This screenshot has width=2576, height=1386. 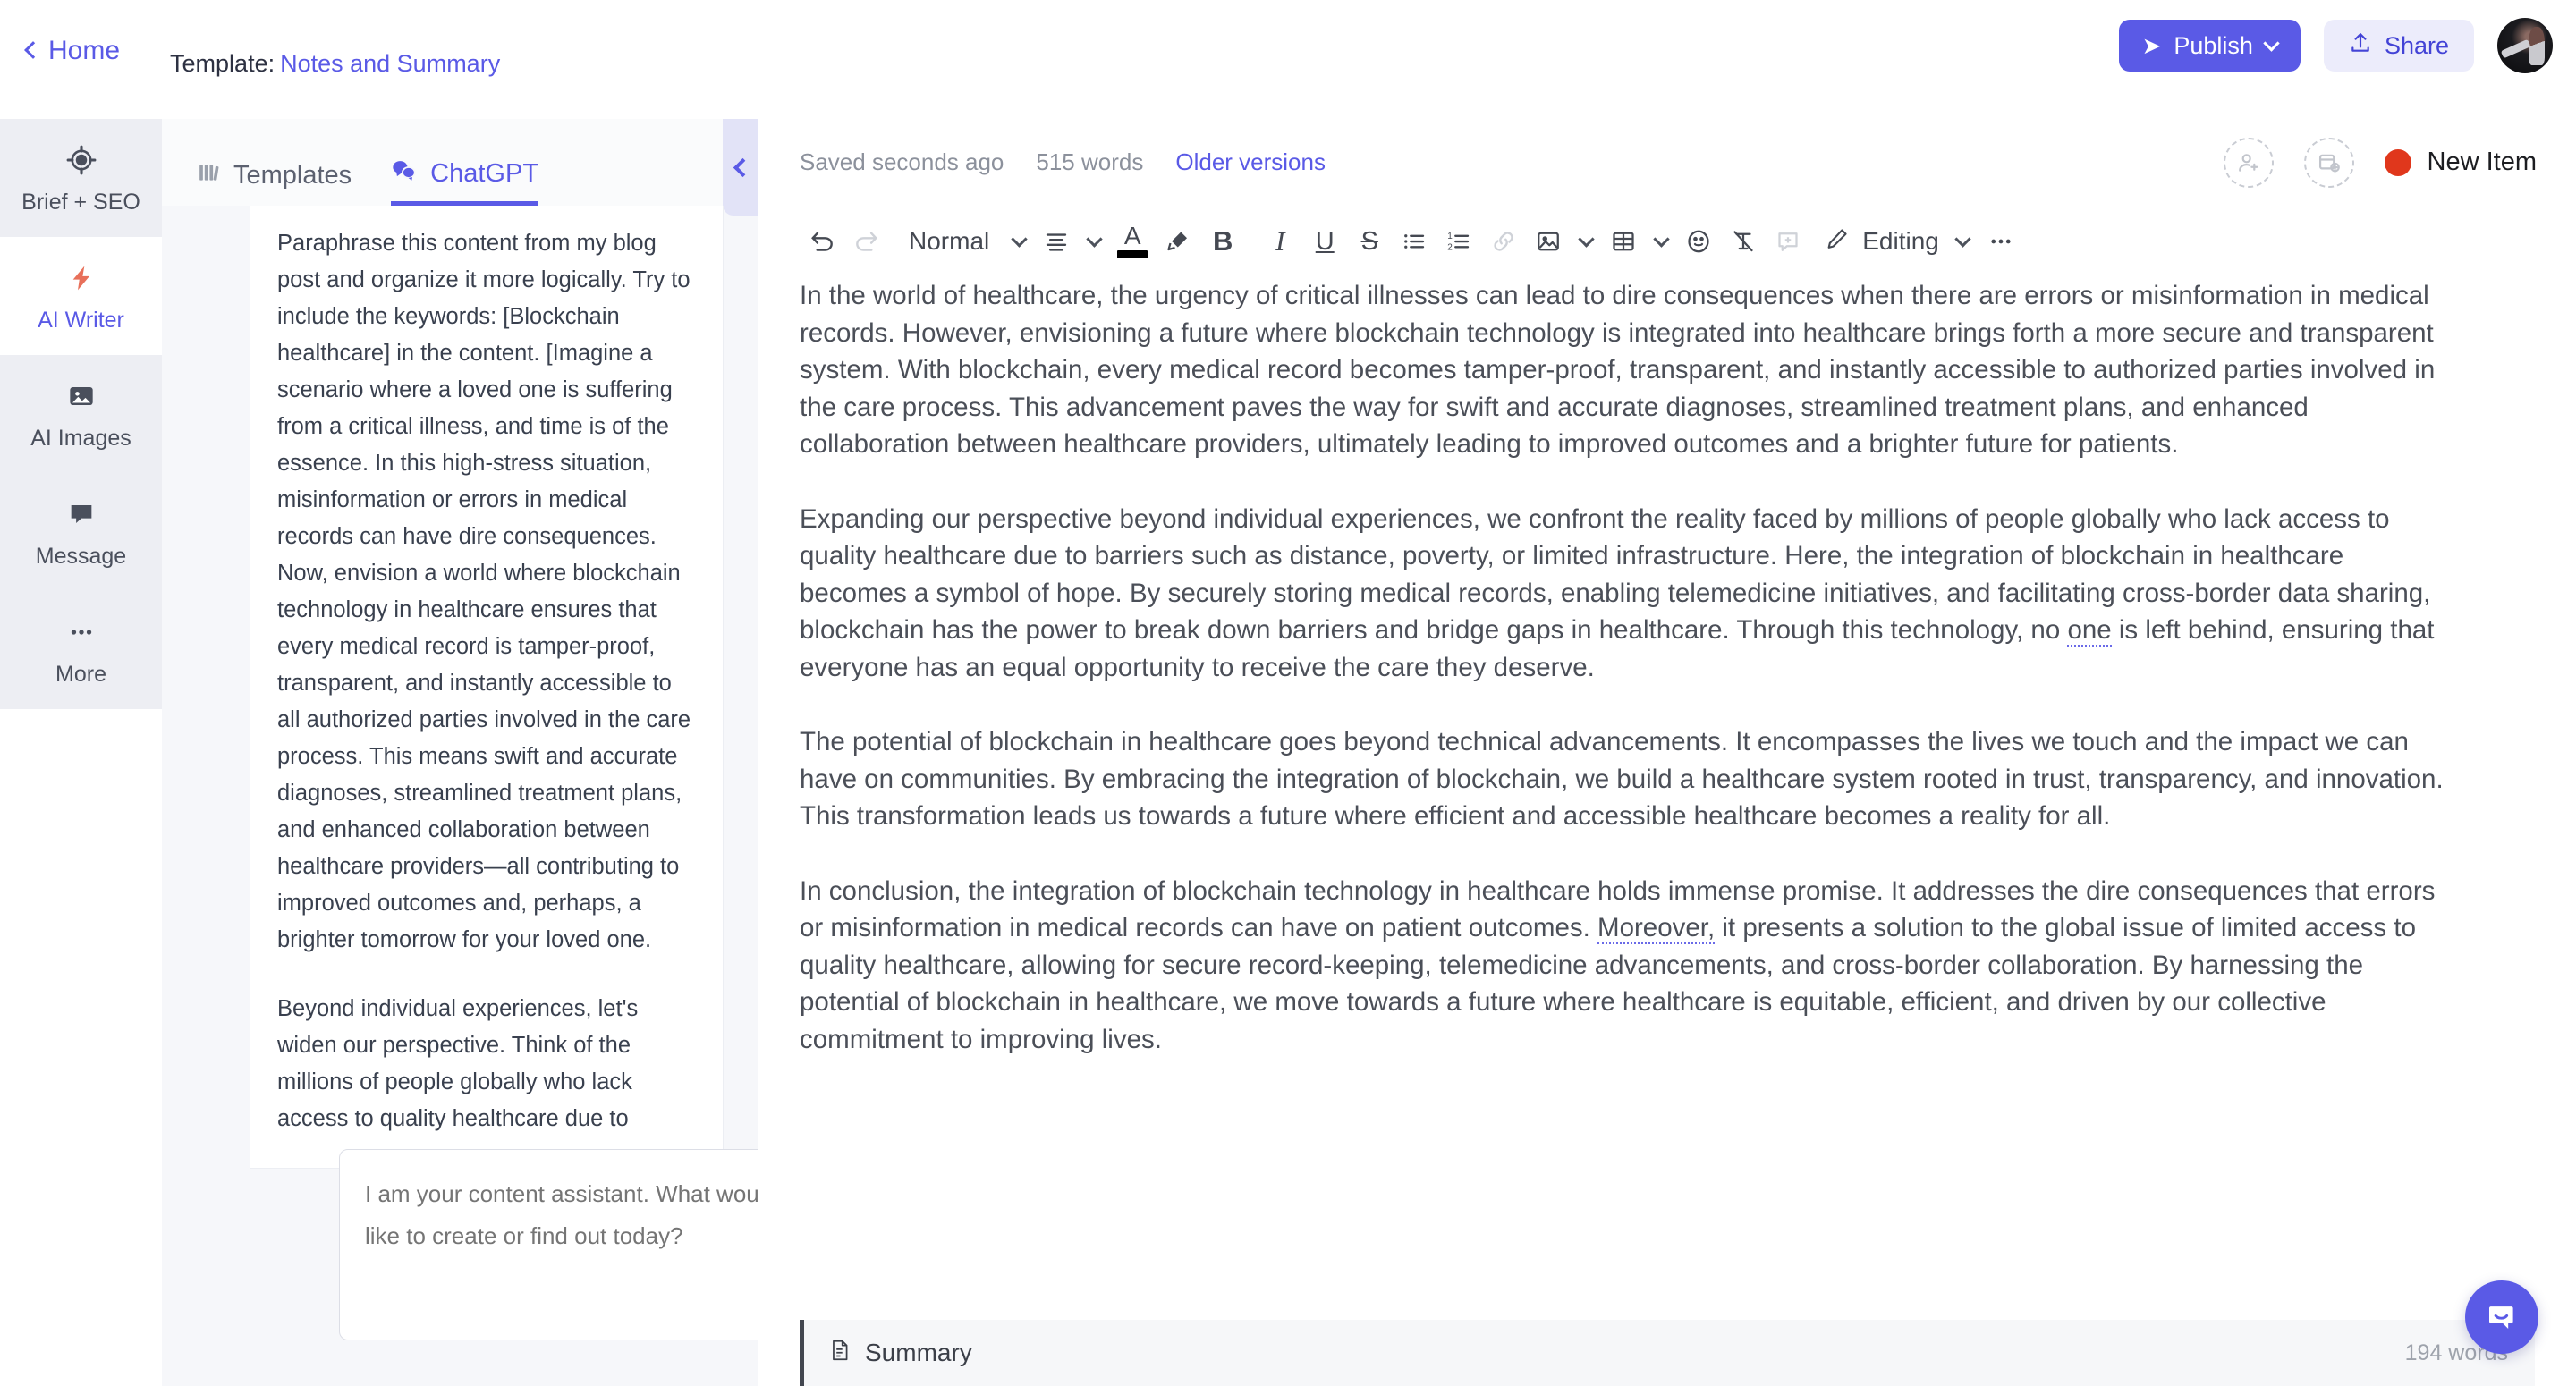 What do you see at coordinates (2089, 631) in the screenshot?
I see `grammar-suggestion: one` at bounding box center [2089, 631].